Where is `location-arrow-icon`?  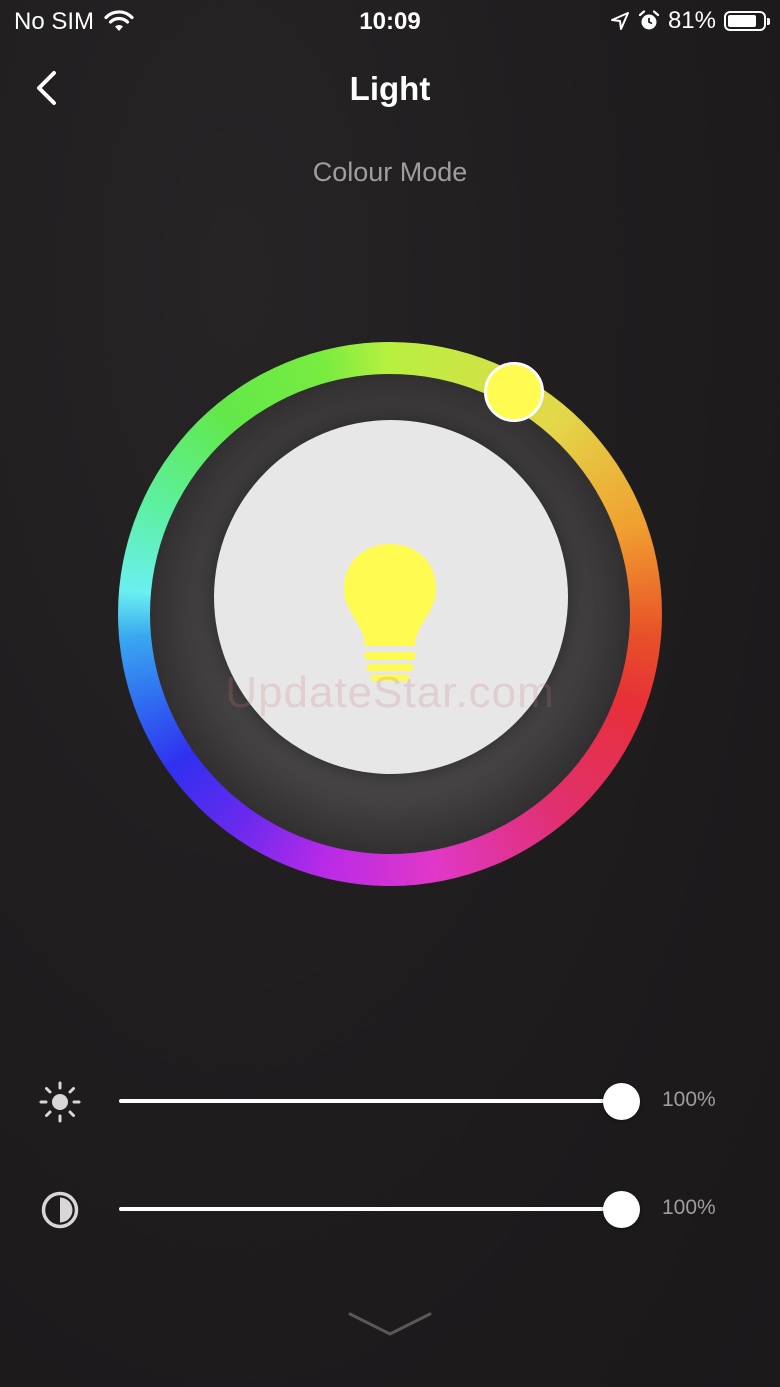 location-arrow-icon is located at coordinates (619, 21).